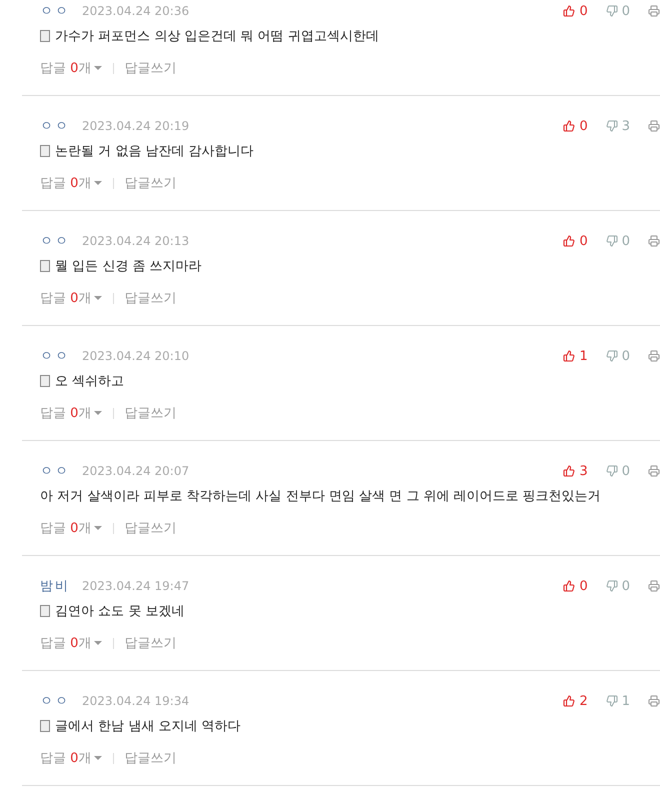 Image resolution: width=660 pixels, height=787 pixels. I want to click on comment-text: 글에서 한남 냄새 오지네 역하다, so click(148, 726).